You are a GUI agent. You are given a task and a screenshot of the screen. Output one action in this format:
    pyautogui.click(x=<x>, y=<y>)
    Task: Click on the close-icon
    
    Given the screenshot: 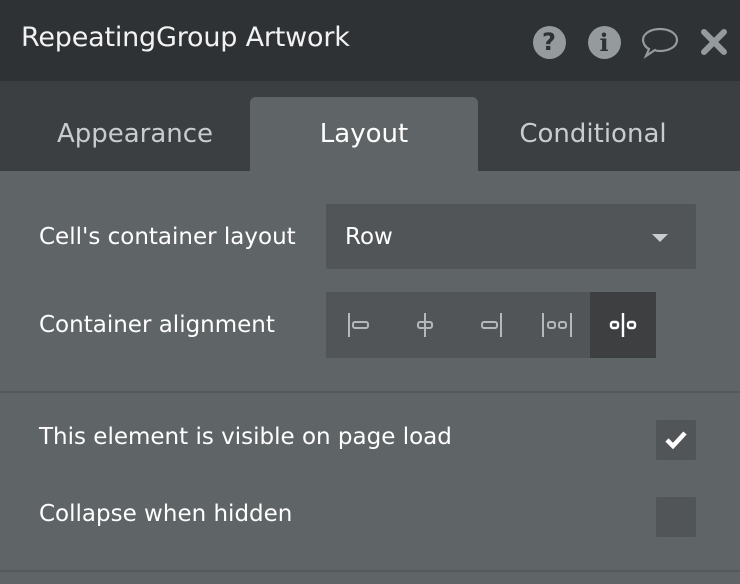 What is the action you would take?
    pyautogui.click(x=714, y=42)
    